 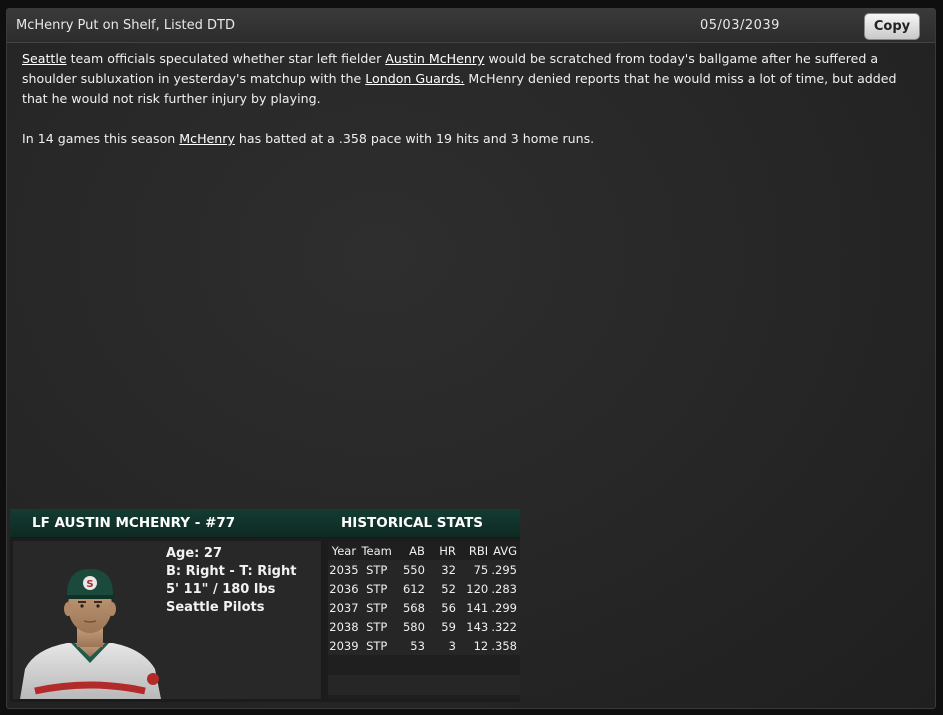 I want to click on team-link-london-guards: London Guards., so click(x=414, y=78).